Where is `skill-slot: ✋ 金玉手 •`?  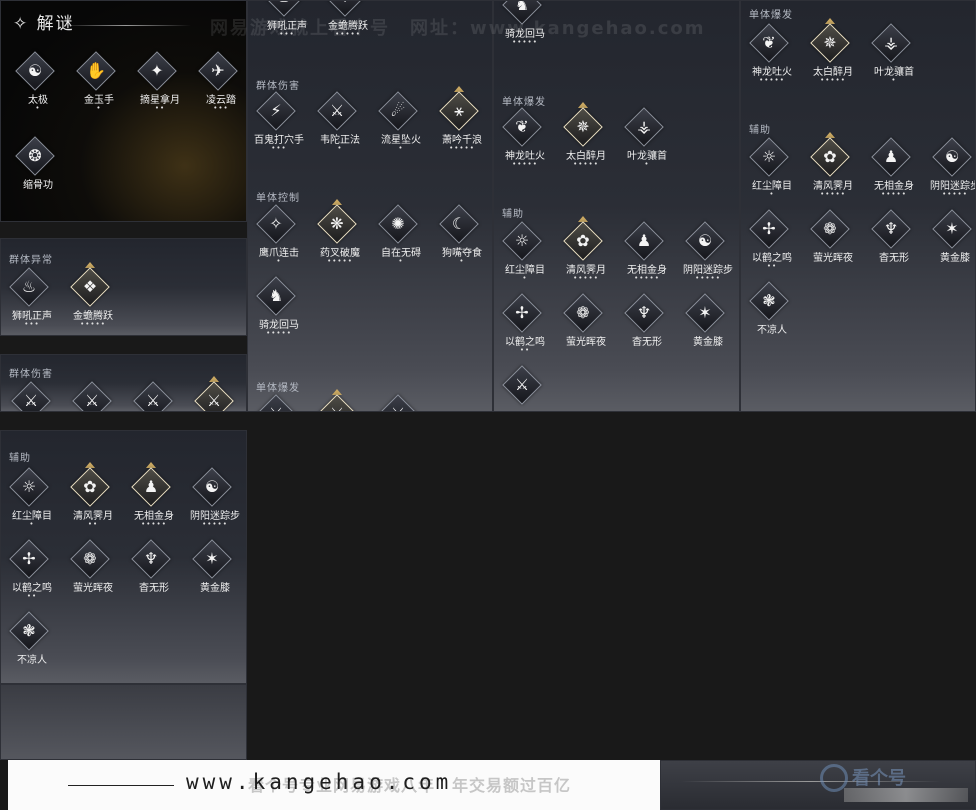
skill-slot: ✋ 金玉手 • is located at coordinates (99, 84).